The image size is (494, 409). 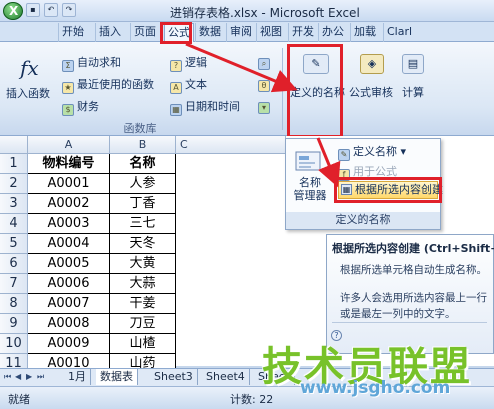 What do you see at coordinates (176, 66) in the screenshot?
I see `logic-icon: ?` at bounding box center [176, 66].